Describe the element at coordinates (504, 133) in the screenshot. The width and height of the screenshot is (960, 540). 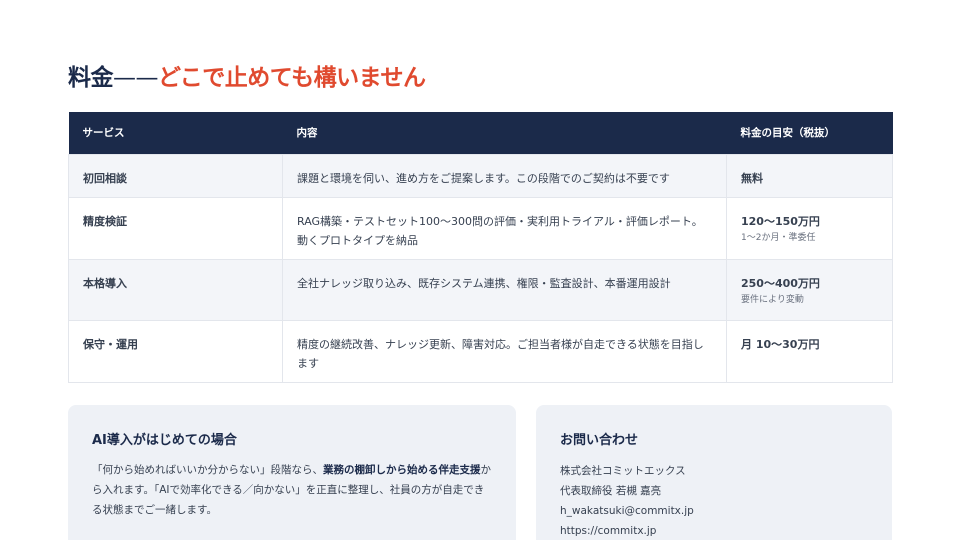
I see `header-content: 内容` at that location.